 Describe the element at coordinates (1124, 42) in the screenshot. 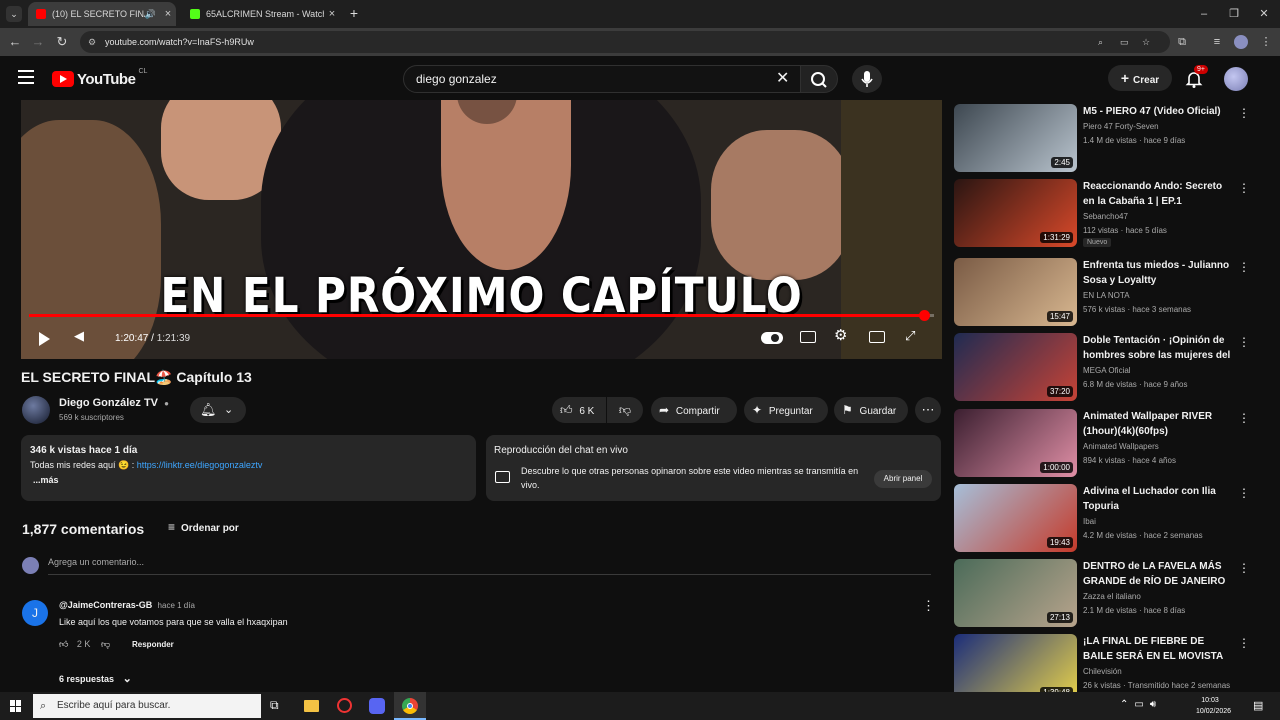

I see `cast-icon: ▭` at that location.